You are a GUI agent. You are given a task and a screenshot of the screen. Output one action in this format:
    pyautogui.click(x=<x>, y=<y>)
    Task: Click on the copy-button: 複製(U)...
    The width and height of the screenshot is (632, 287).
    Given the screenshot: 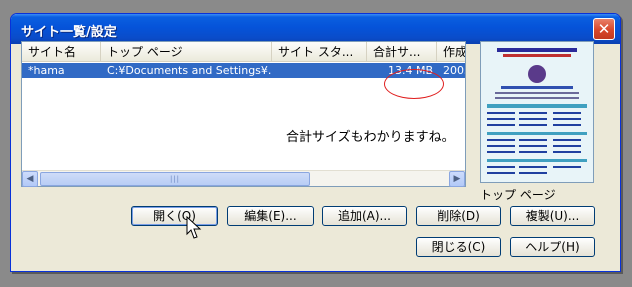 What is the action you would take?
    pyautogui.click(x=552, y=216)
    